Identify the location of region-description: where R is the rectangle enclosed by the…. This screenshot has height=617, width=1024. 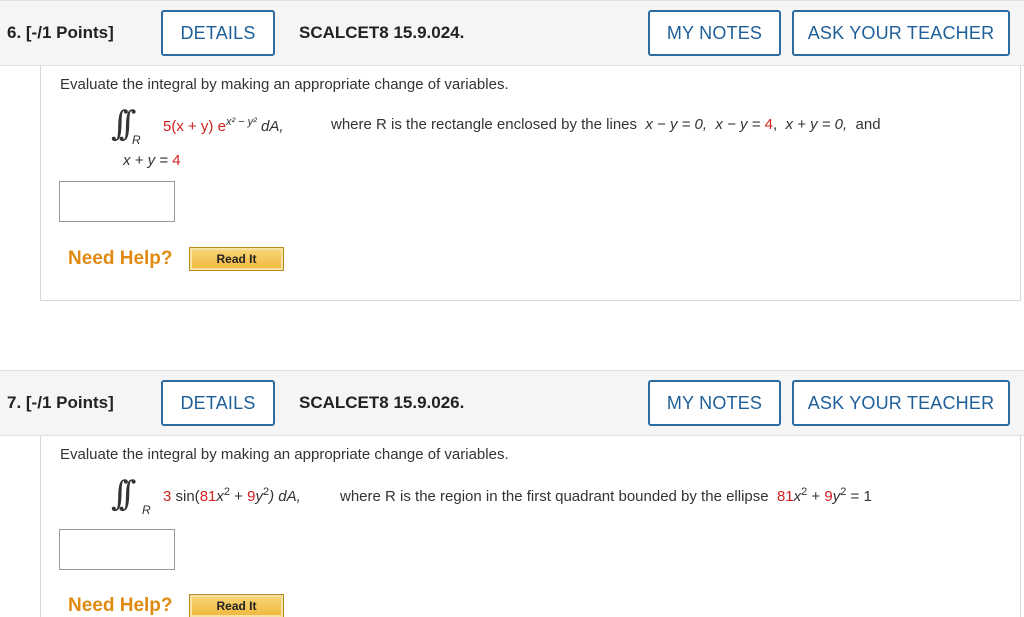
(606, 124).